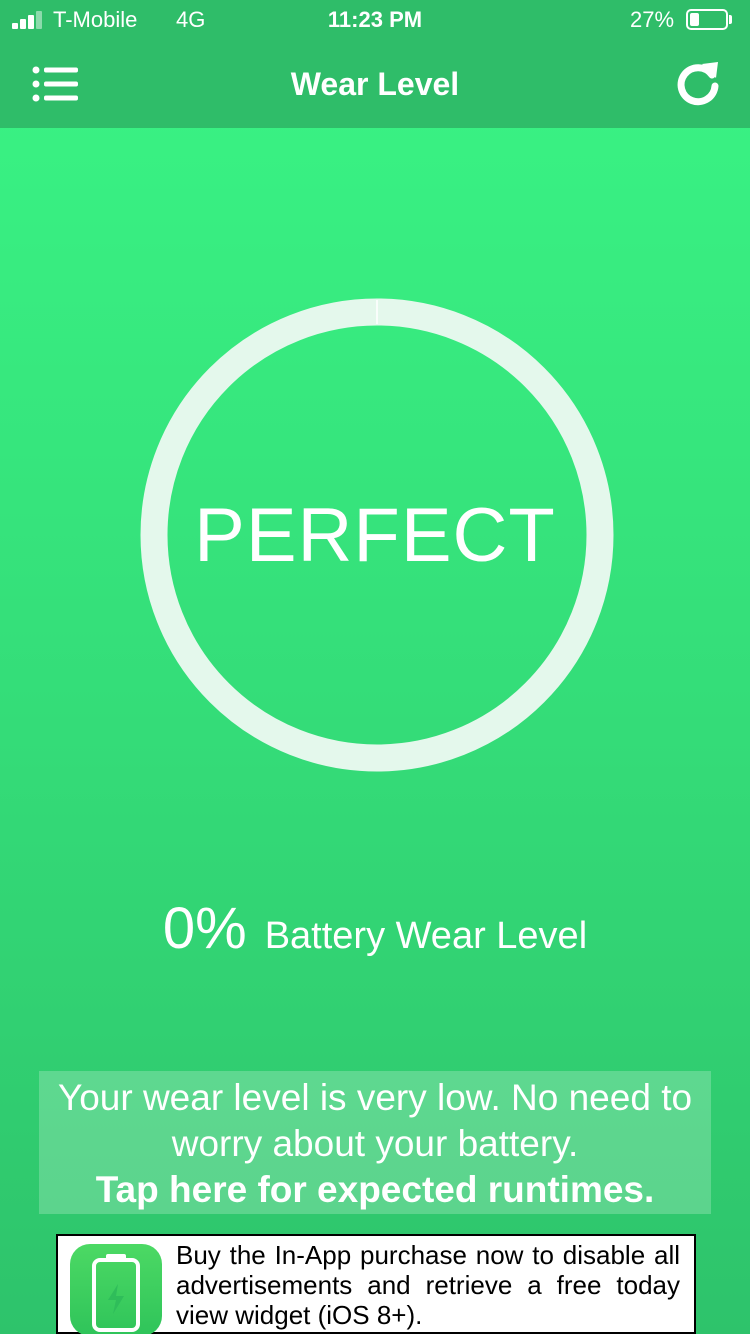 This screenshot has height=1334, width=750. What do you see at coordinates (375, 1189) in the screenshot?
I see `runtimes-link-text: Tap here for expected runtimes.` at bounding box center [375, 1189].